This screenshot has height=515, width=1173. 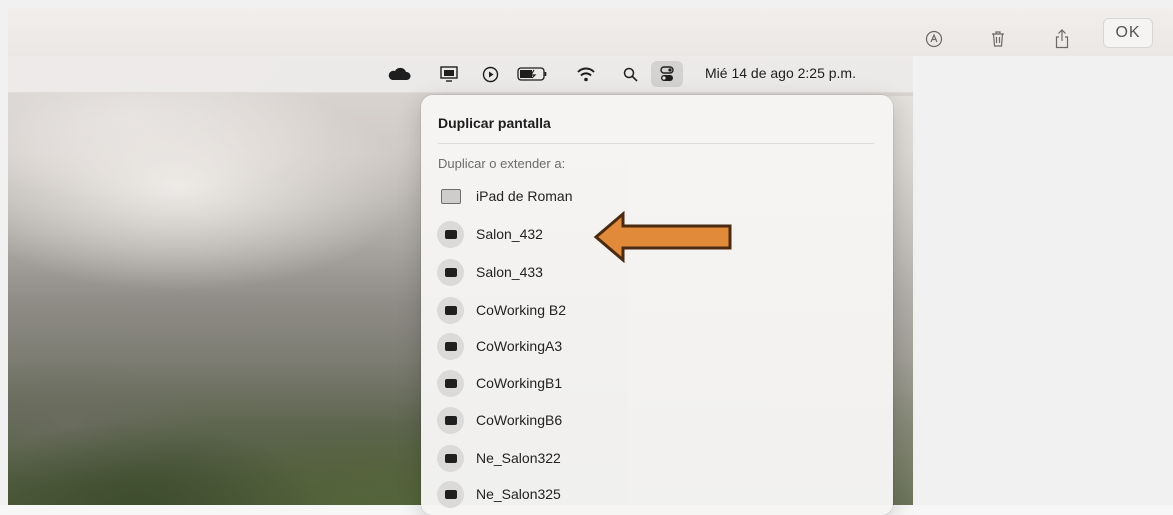 I want to click on device-label: Salon_432, so click(x=509, y=234).